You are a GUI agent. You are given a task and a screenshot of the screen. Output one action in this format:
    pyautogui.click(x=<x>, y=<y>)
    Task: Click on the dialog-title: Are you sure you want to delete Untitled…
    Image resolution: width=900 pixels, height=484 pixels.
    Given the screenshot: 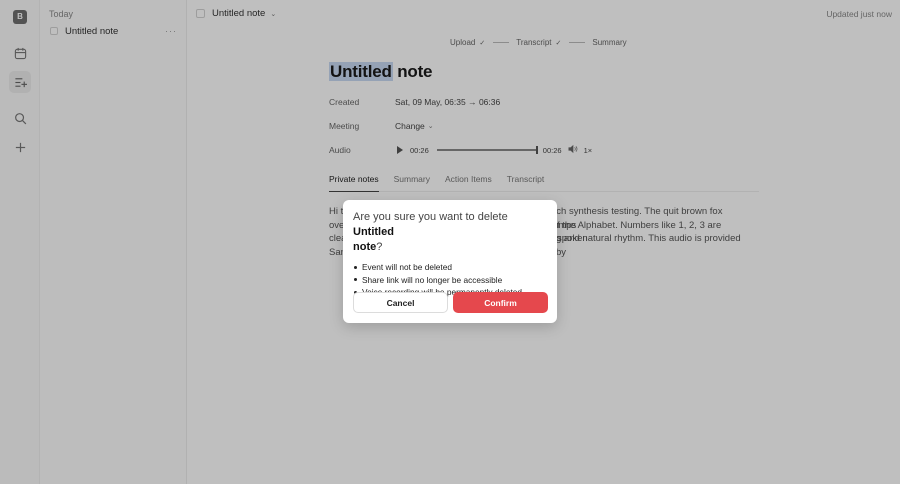 What is the action you would take?
    pyautogui.click(x=450, y=232)
    